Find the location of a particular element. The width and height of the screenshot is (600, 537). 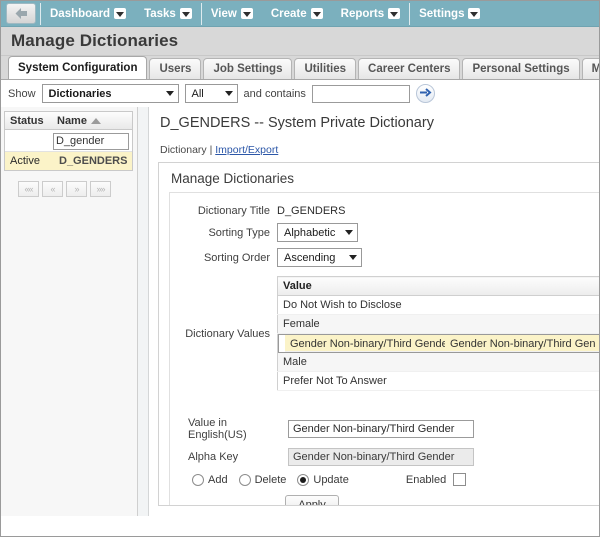

nav-item-view: View is located at coordinates (232, 14).